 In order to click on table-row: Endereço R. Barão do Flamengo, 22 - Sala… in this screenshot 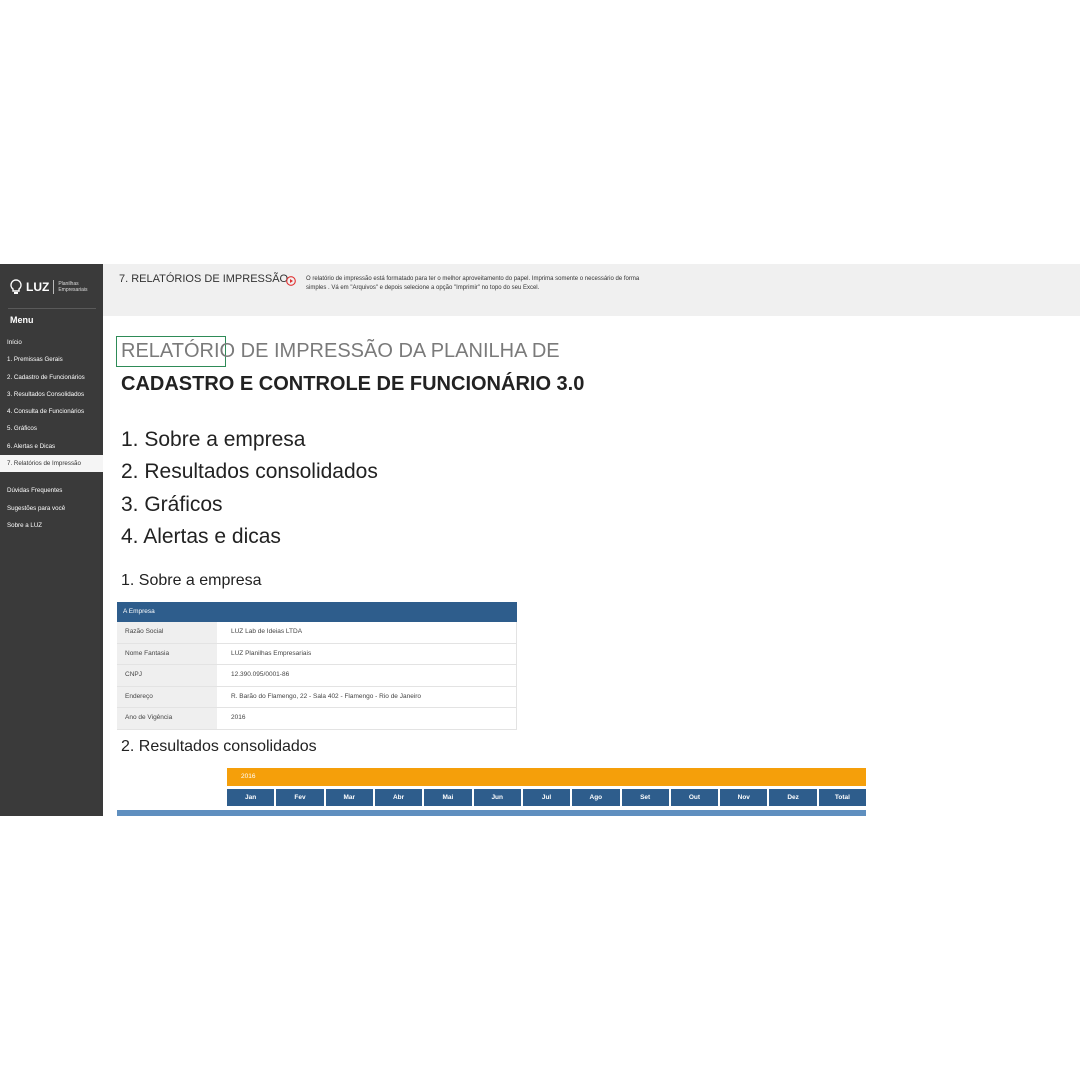, I will do `click(317, 697)`.